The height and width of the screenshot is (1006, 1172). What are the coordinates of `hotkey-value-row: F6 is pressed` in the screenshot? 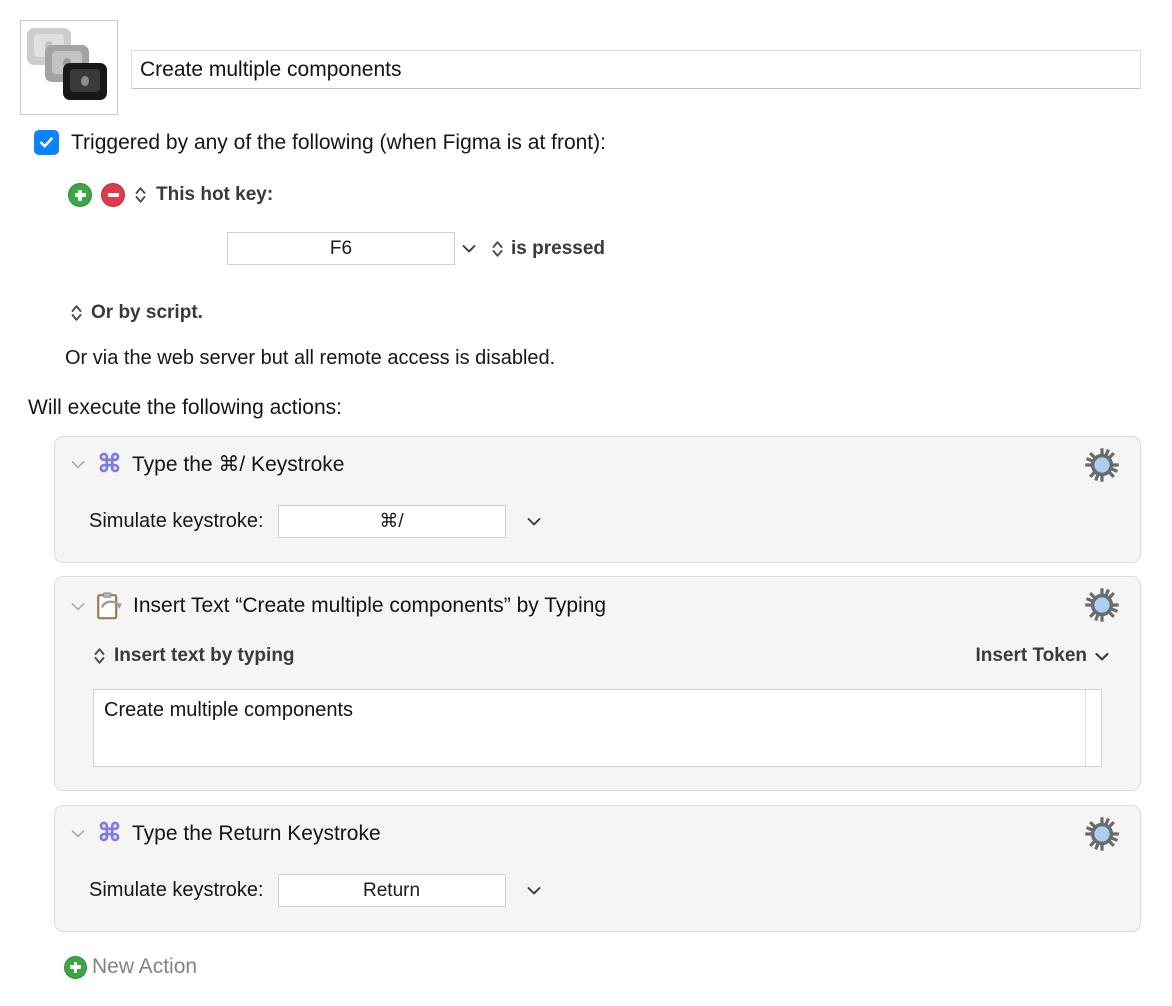 It's located at (416, 248).